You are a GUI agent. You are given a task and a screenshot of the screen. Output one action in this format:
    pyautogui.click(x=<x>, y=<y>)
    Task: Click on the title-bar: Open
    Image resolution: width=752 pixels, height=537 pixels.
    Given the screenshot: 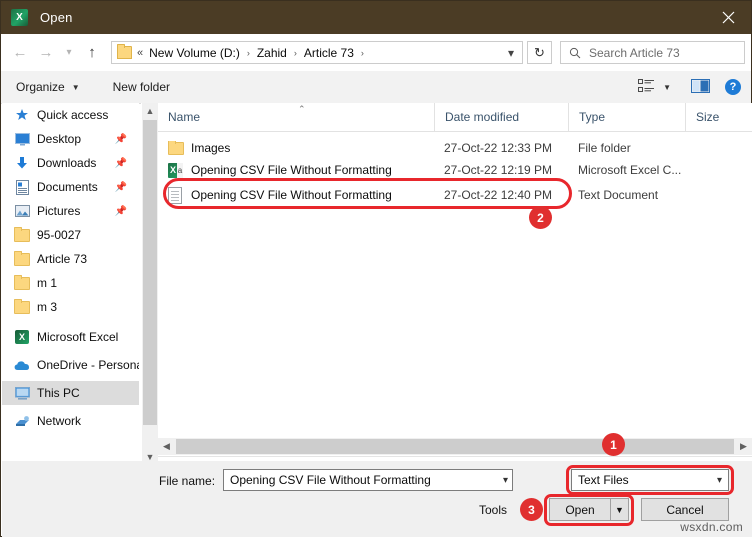 What is the action you would take?
    pyautogui.click(x=376, y=17)
    